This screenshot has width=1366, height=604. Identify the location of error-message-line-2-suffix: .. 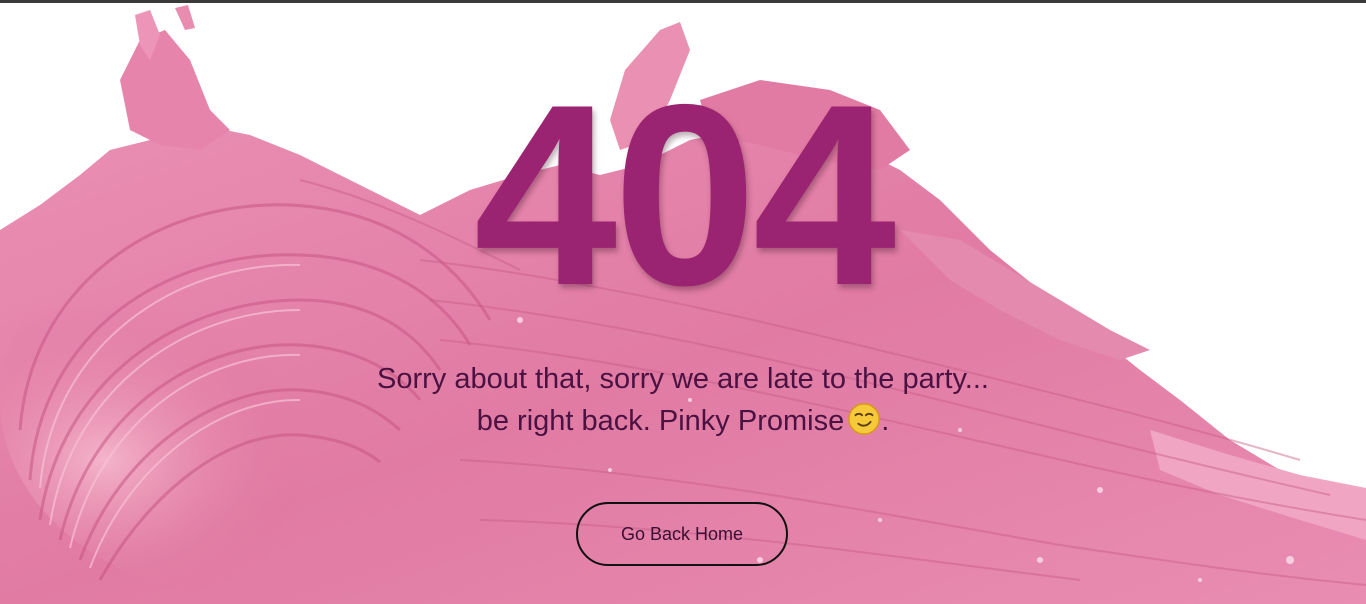
(885, 421).